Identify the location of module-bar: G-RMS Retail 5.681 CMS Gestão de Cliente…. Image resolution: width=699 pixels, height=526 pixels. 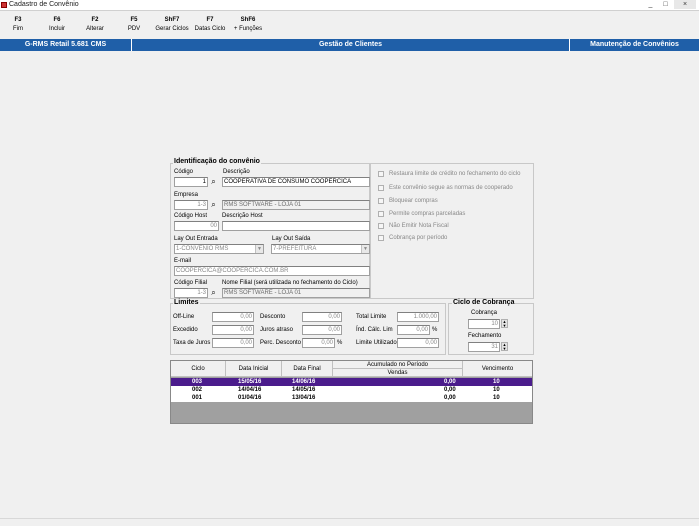
(349, 45).